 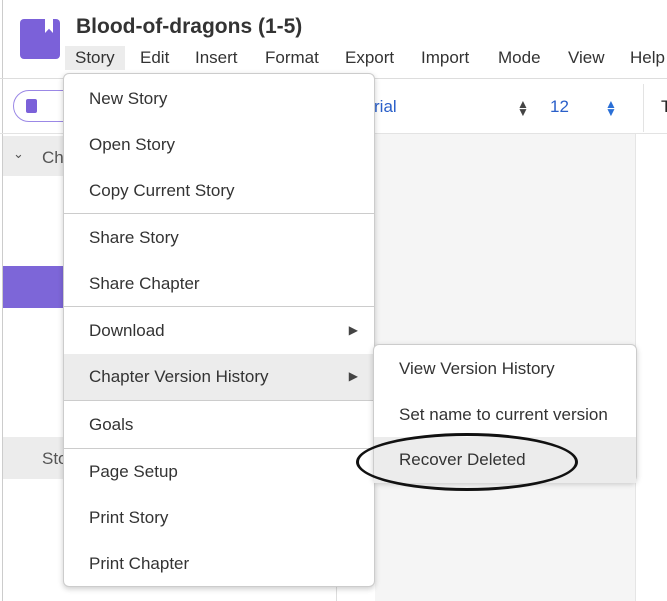 What do you see at coordinates (35, 458) in the screenshot?
I see `stories-section-header: Sto` at bounding box center [35, 458].